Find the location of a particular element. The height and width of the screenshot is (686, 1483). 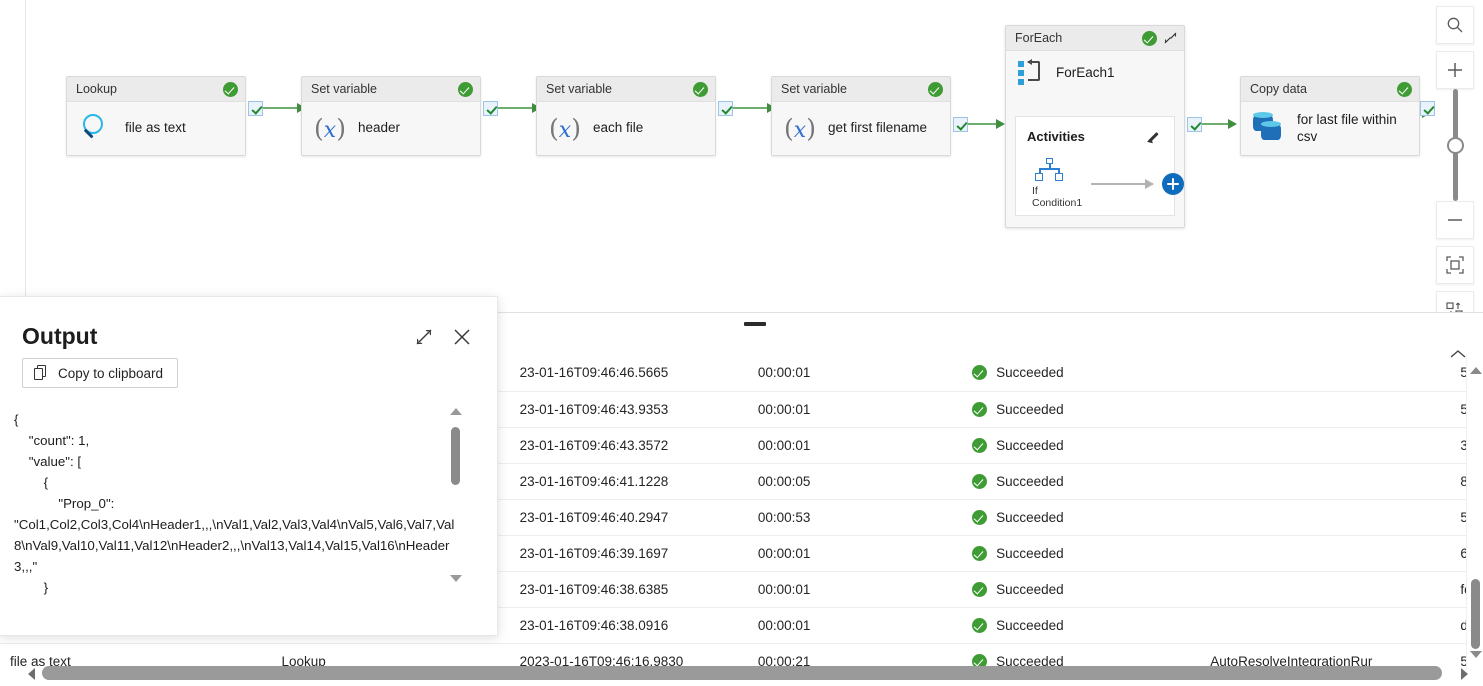

copy-to-clipboard-button: Copy to clipboard is located at coordinates (100, 373).